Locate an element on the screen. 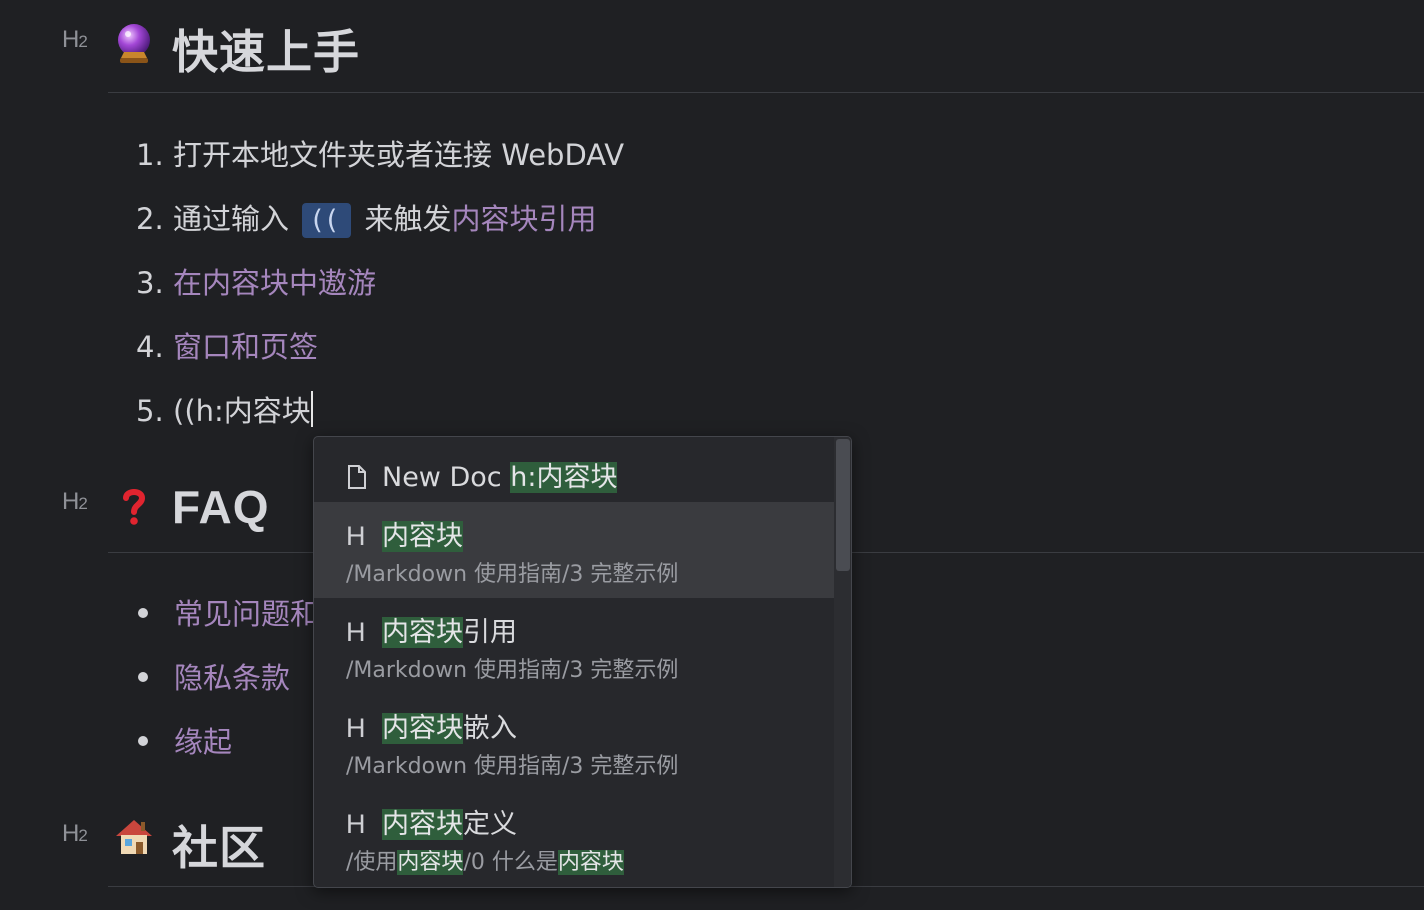 Image resolution: width=1424 pixels, height=910 pixels. list-item-faq: 常见问题和 is located at coordinates (227, 612).